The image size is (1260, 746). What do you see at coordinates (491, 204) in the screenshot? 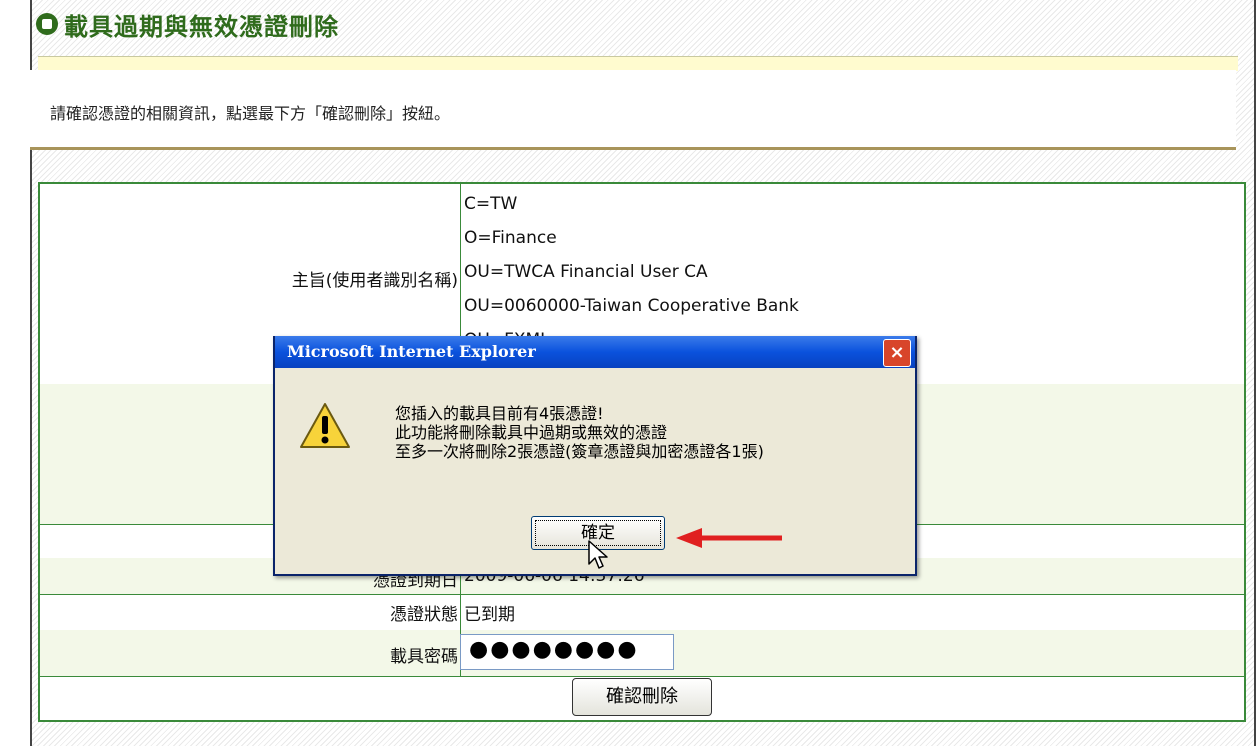
I see `subject-line: C=TW` at bounding box center [491, 204].